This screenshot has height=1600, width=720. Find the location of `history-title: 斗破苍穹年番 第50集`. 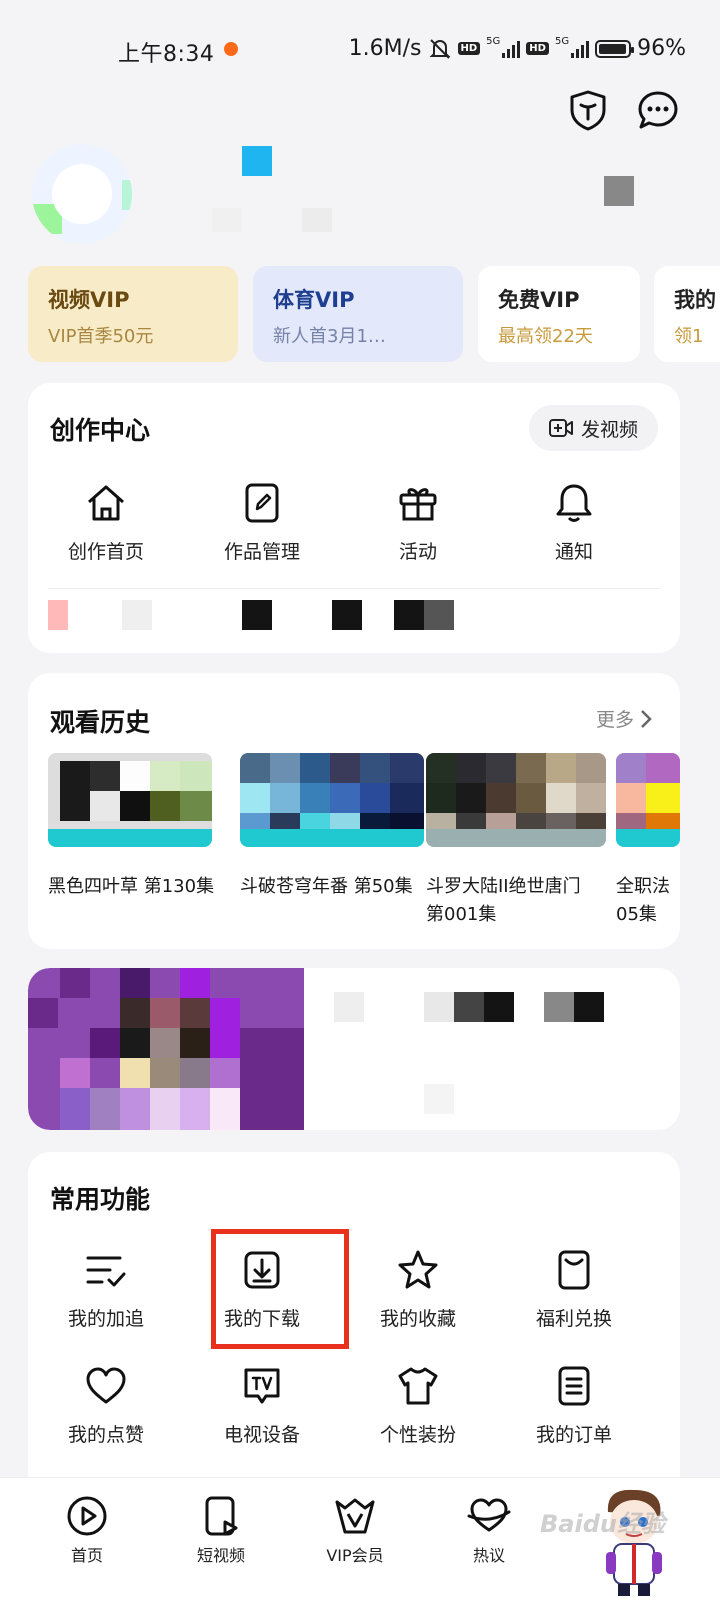

history-title: 斗破苍穹年番 第50集 is located at coordinates (326, 886).